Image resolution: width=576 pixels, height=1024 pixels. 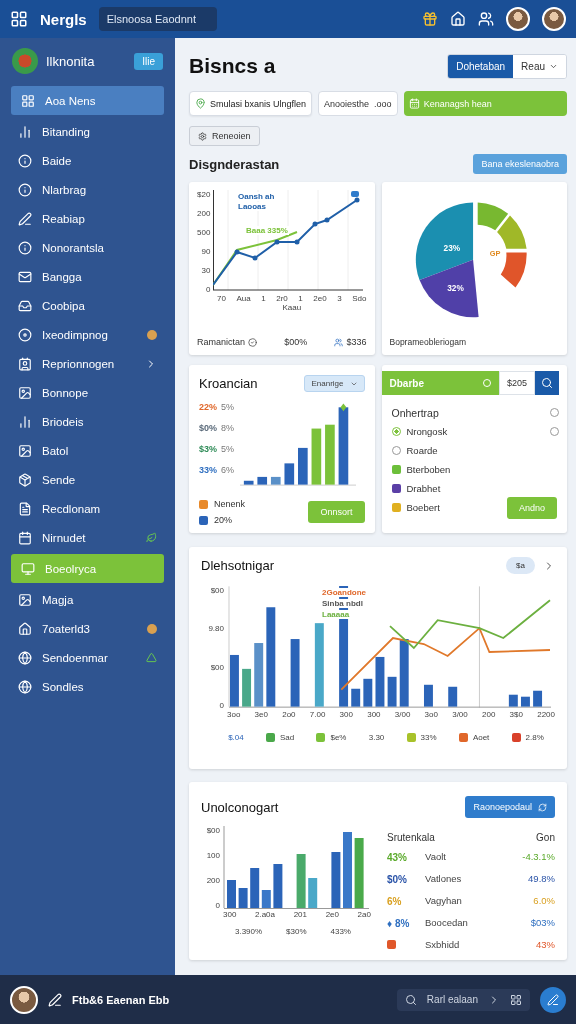 What do you see at coordinates (87, 160) in the screenshot?
I see `sidebar-item: Baide` at bounding box center [87, 160].